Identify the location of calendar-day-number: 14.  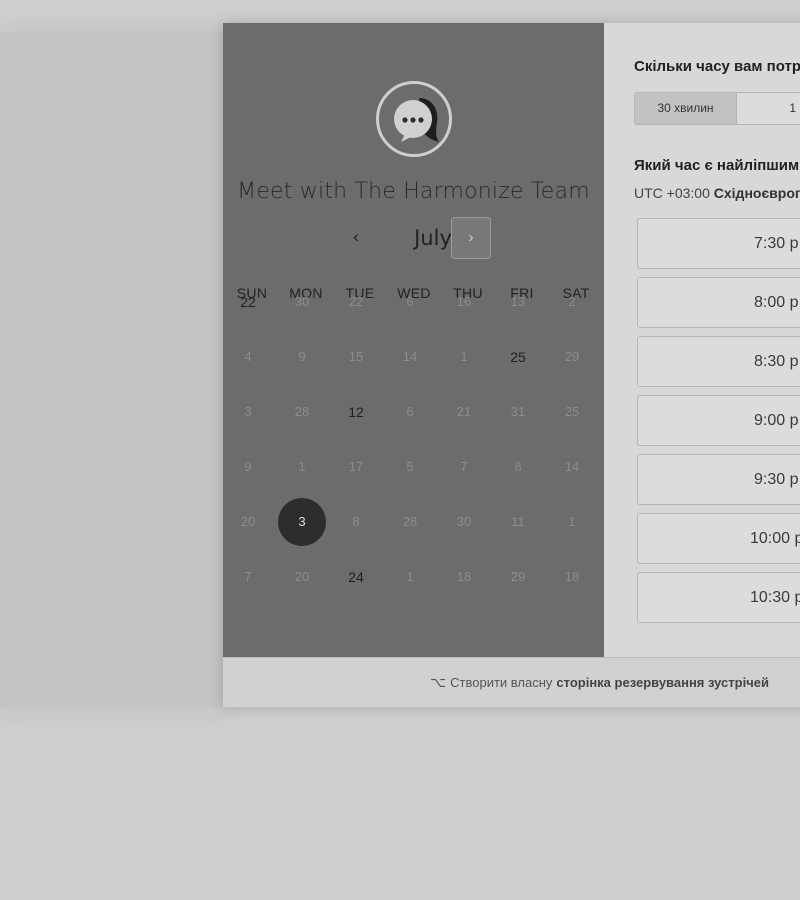
(410, 356).